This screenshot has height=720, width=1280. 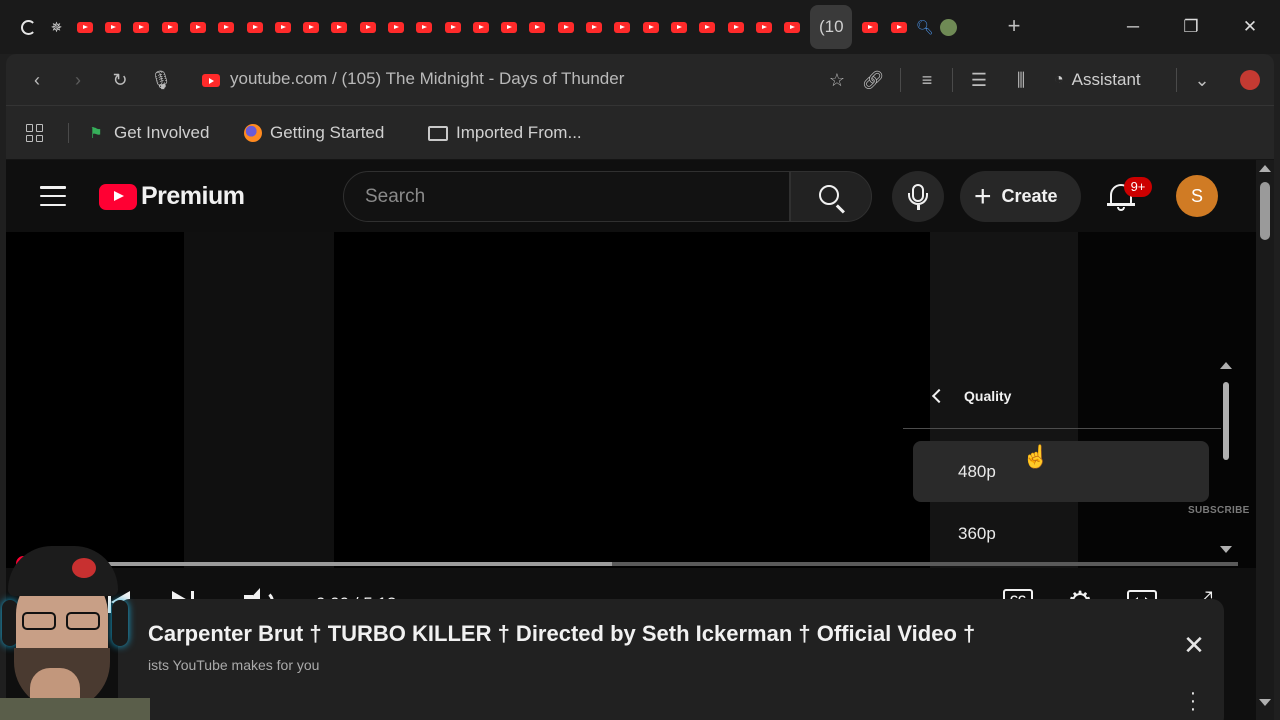 What do you see at coordinates (1265, 702) in the screenshot?
I see `scroll-down-icon` at bounding box center [1265, 702].